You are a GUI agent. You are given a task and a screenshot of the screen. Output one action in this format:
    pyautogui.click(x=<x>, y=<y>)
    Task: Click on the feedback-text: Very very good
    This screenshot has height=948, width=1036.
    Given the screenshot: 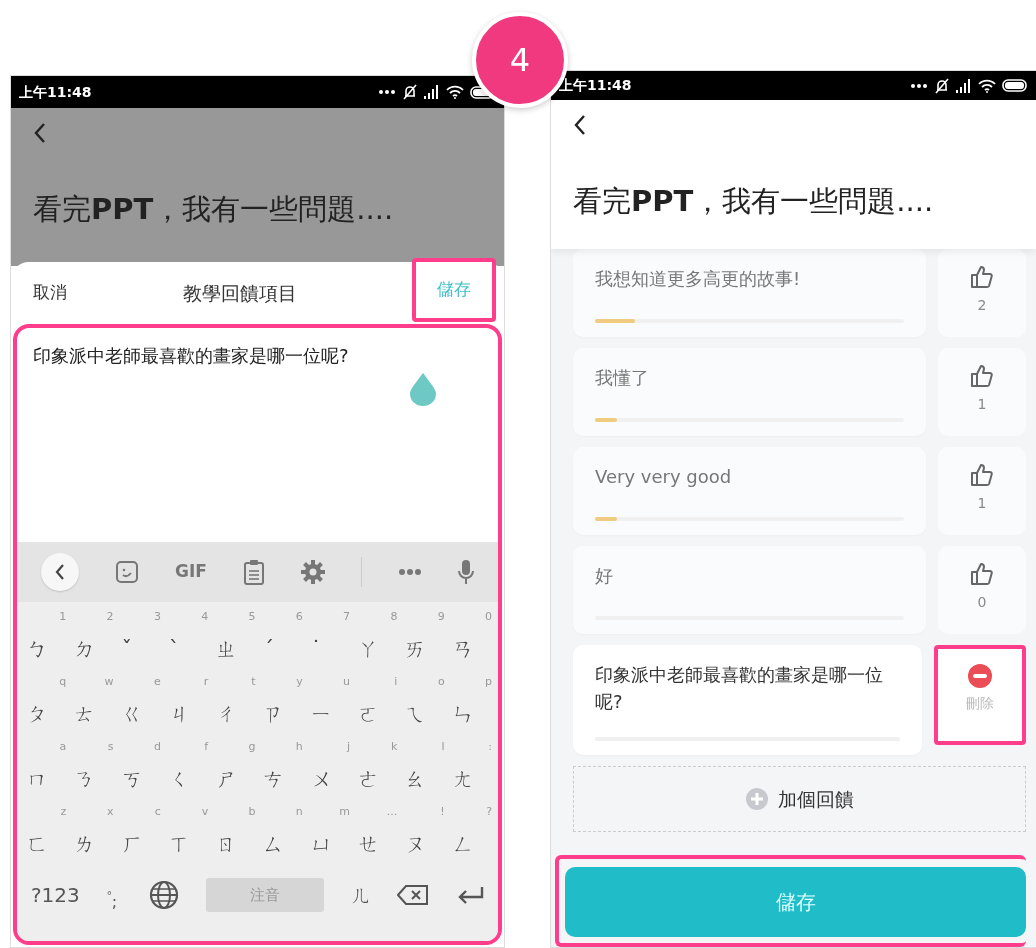 What is the action you would take?
    pyautogui.click(x=664, y=477)
    